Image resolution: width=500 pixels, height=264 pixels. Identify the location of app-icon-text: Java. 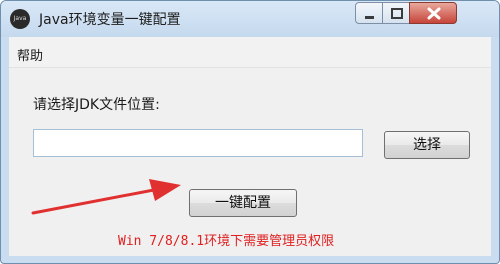
(20, 18).